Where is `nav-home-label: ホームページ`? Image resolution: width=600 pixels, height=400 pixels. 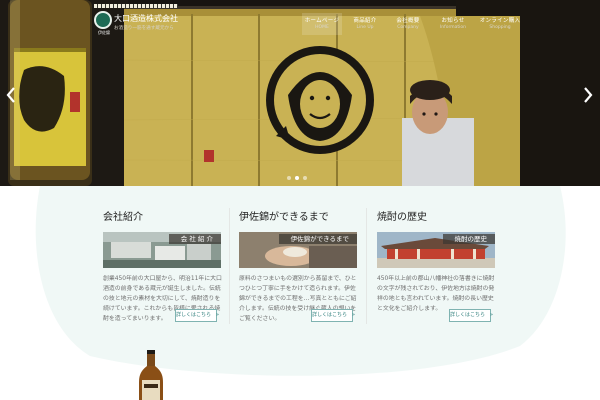 nav-home-label: ホームページ is located at coordinates (322, 20).